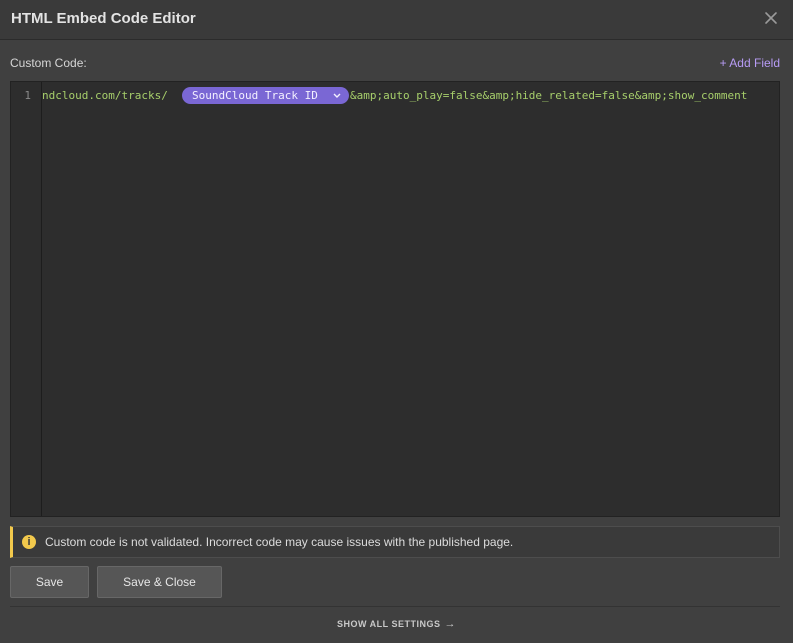  Describe the element at coordinates (103, 18) in the screenshot. I see `modal-title: HTML Embed Code Editor` at that location.